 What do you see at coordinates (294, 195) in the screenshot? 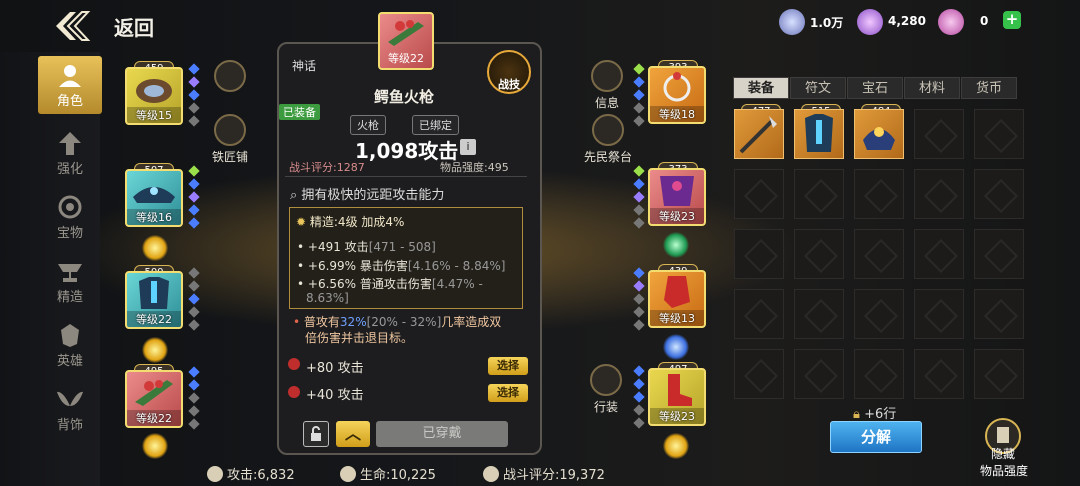
I see `search-icon: ⌕` at bounding box center [294, 195].